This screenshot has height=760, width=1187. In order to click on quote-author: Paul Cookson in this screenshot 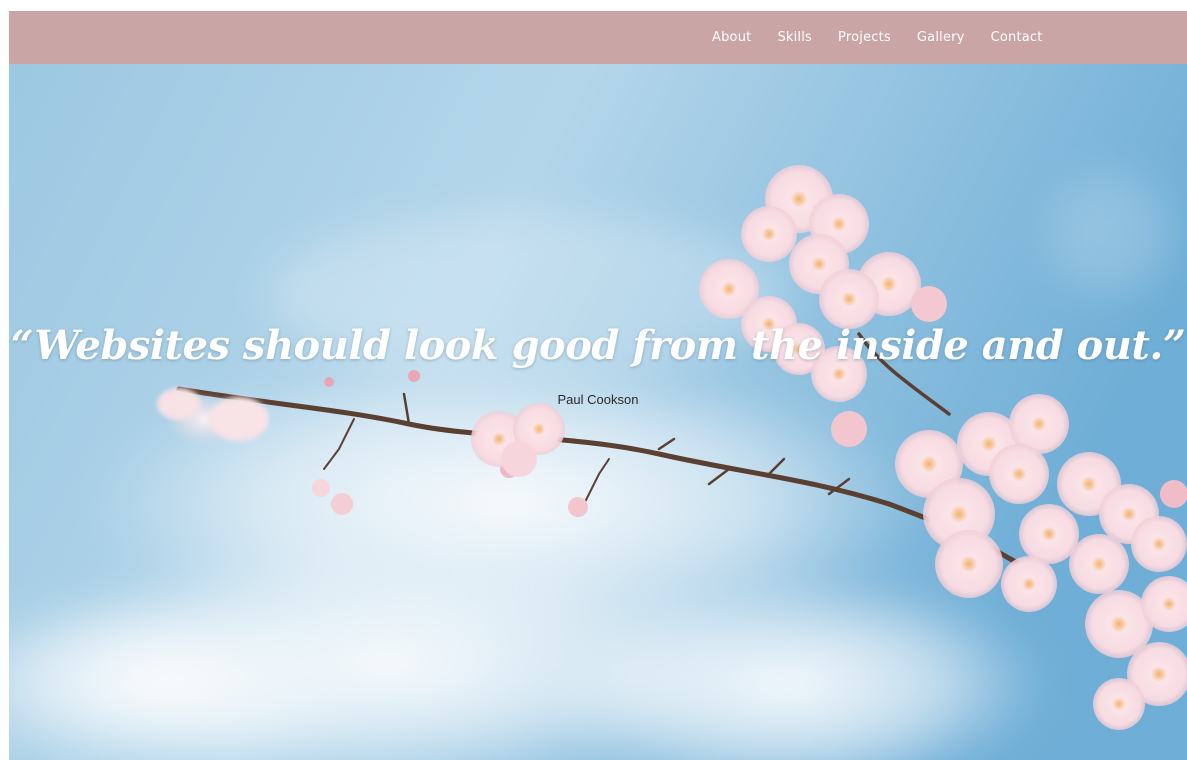, I will do `click(598, 399)`.